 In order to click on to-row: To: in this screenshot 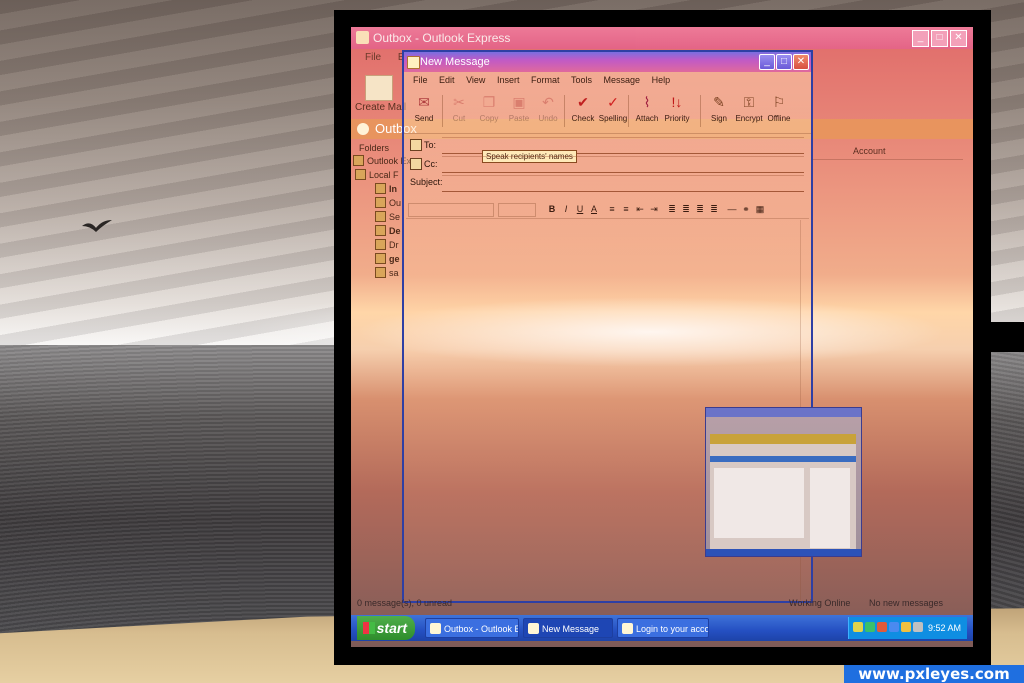, I will do `click(607, 145)`.